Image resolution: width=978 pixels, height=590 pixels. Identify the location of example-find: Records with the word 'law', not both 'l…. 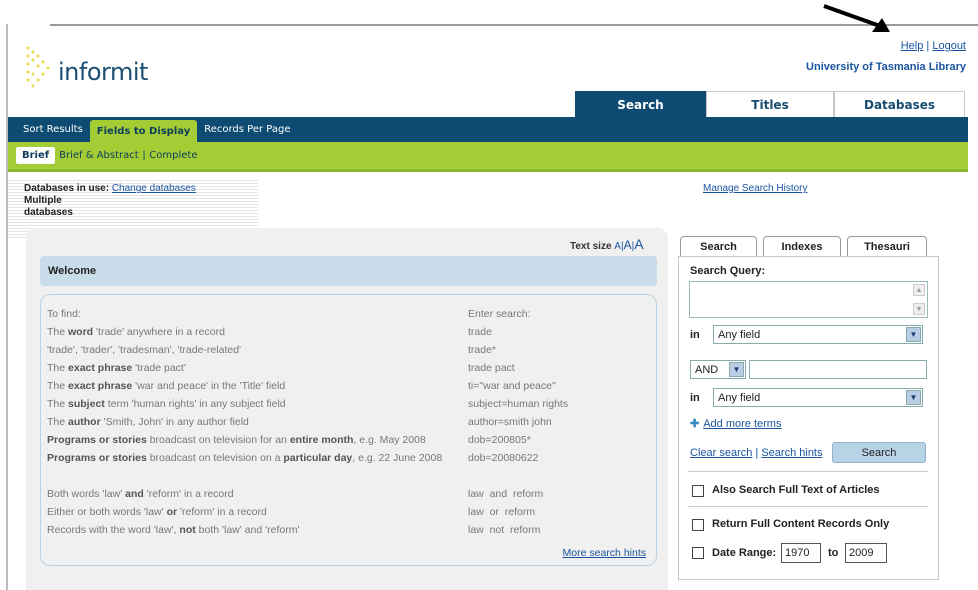
(173, 530).